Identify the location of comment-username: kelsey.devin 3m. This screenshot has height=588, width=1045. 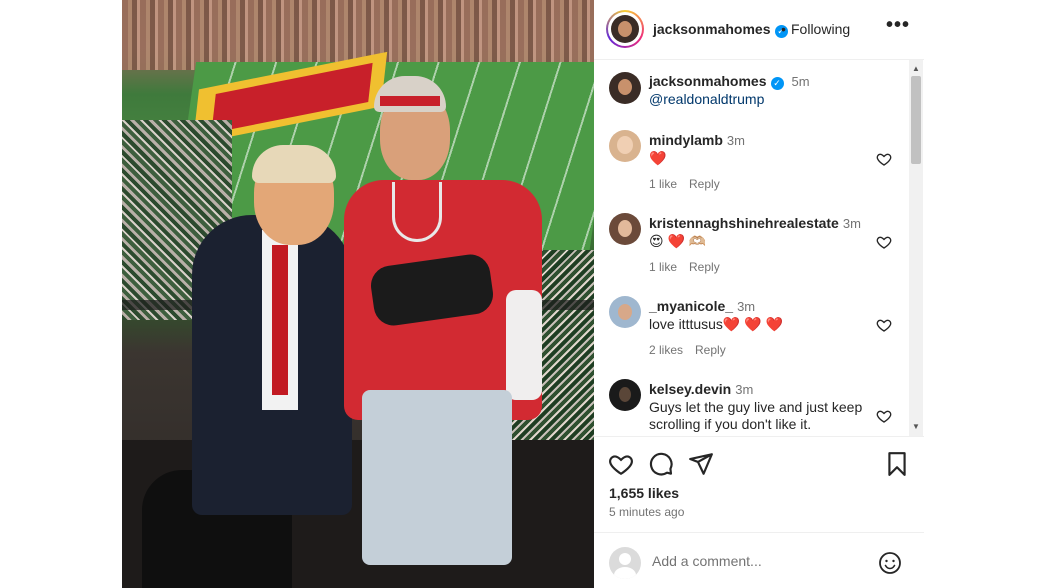
(701, 389).